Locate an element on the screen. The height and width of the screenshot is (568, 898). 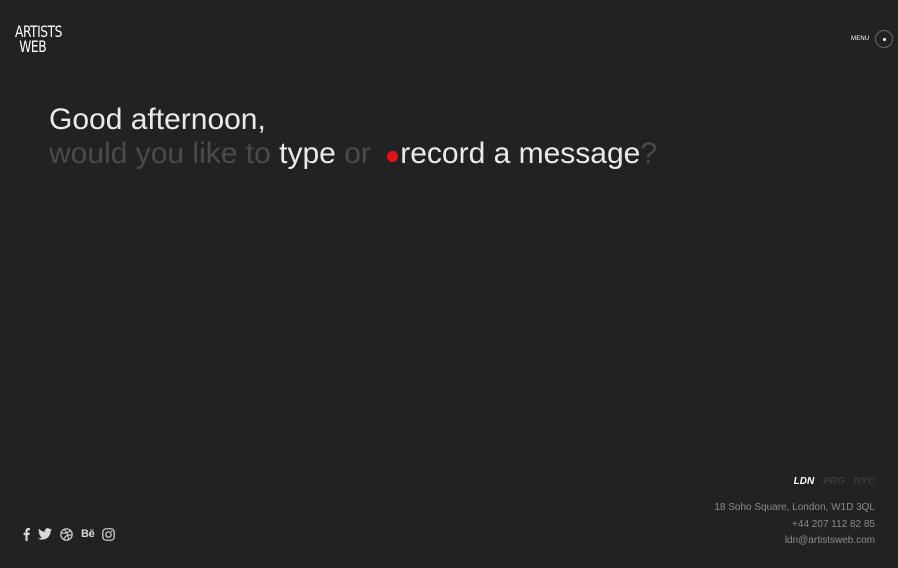
greeting-or: or is located at coordinates (357, 153).